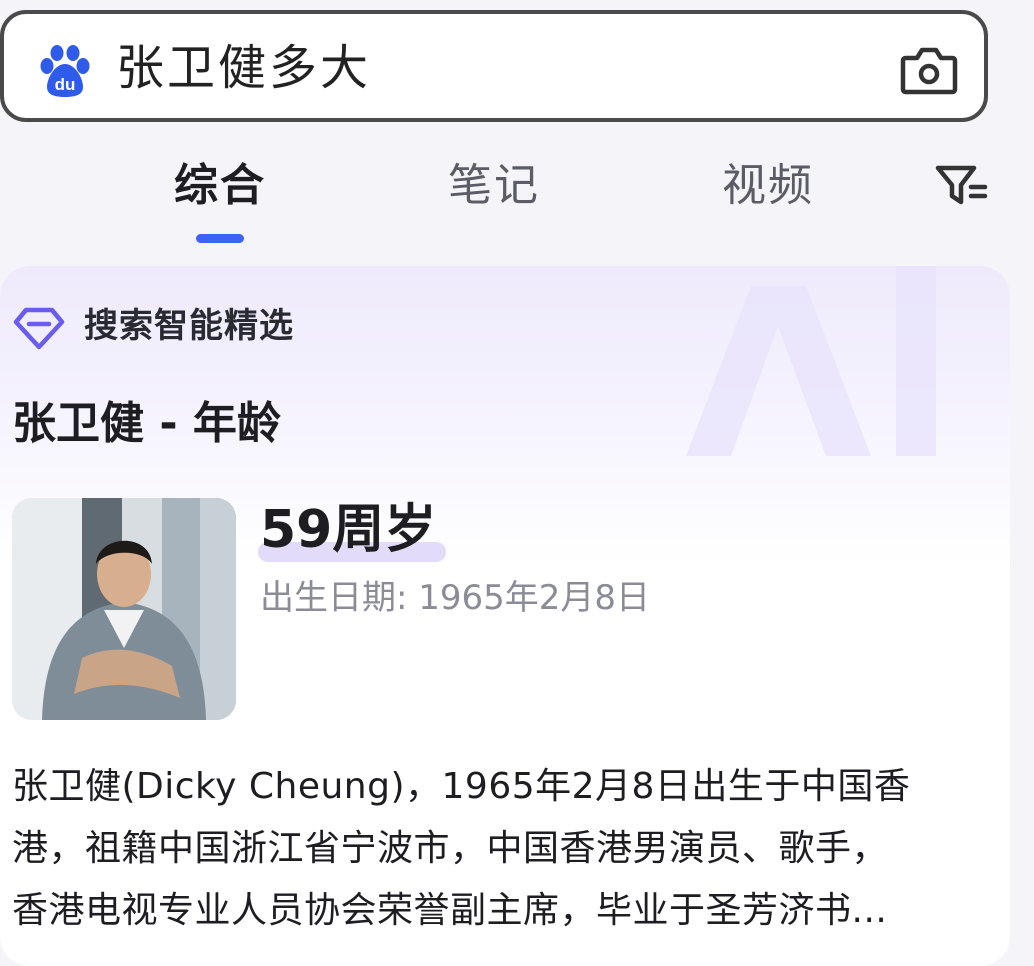 The width and height of the screenshot is (1034, 966). What do you see at coordinates (146, 424) in the screenshot?
I see `answer-title: 张卫健 - 年龄` at bounding box center [146, 424].